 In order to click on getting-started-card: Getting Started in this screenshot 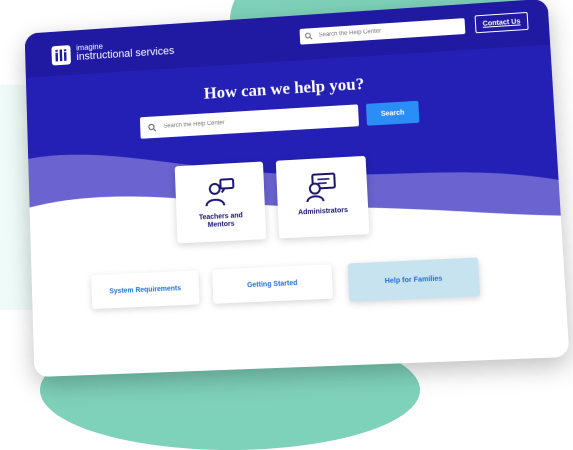, I will do `click(272, 284)`.